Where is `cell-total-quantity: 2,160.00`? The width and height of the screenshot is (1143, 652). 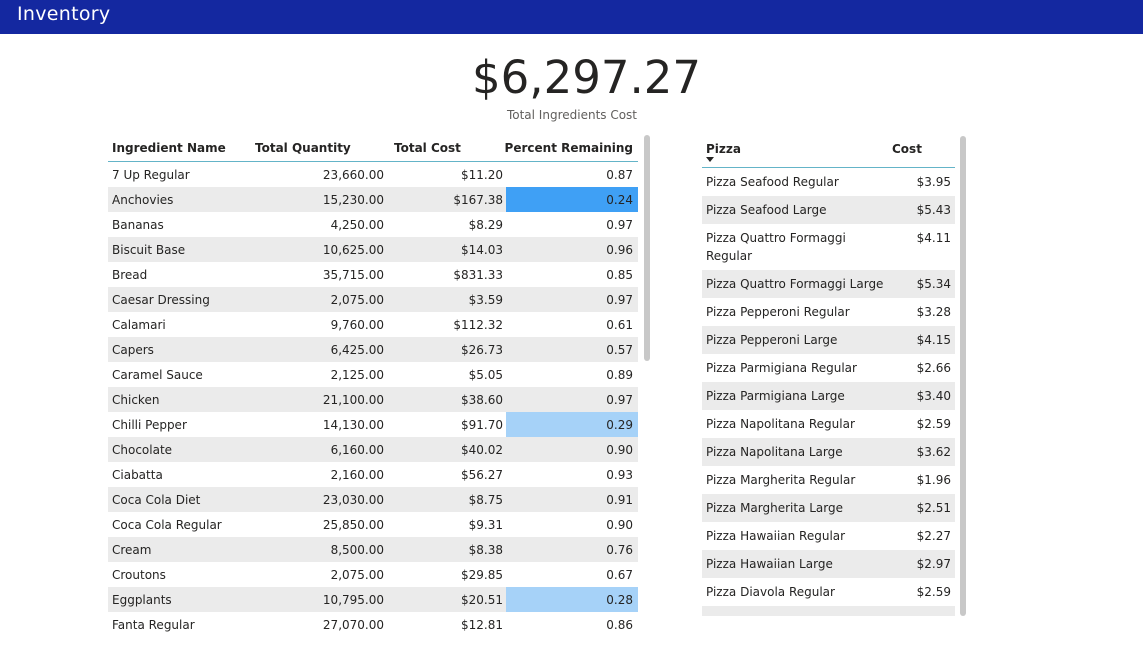
cell-total-quantity: 2,160.00 is located at coordinates (357, 474).